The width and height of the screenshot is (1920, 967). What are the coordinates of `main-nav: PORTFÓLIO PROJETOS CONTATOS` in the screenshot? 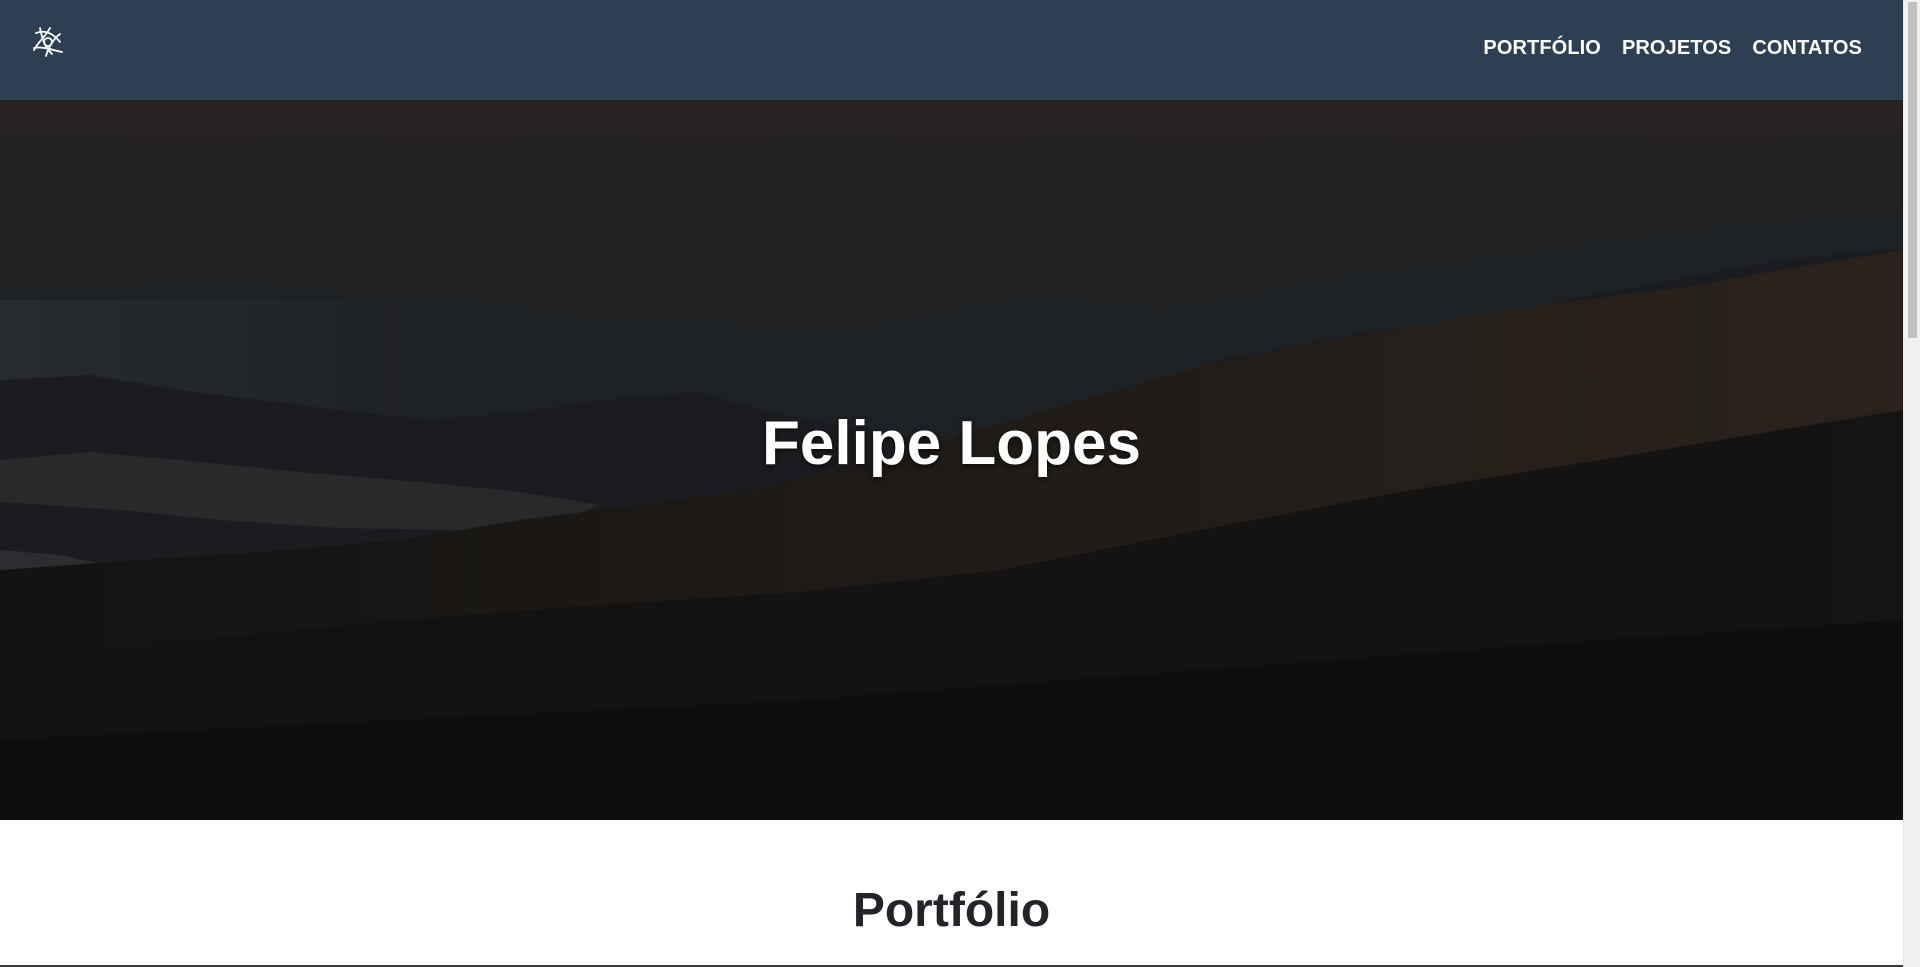 It's located at (1672, 48).